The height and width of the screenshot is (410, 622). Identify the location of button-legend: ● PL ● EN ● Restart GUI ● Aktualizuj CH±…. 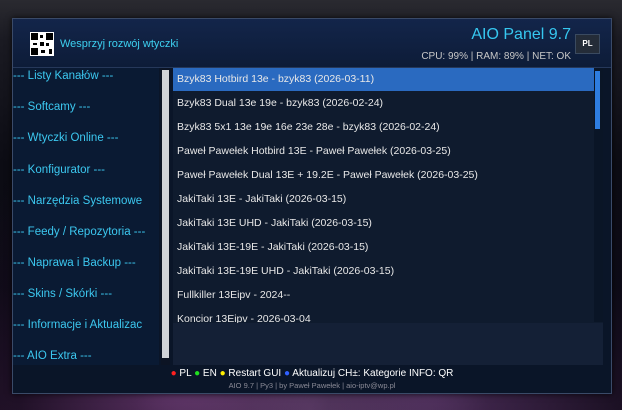
(312, 373).